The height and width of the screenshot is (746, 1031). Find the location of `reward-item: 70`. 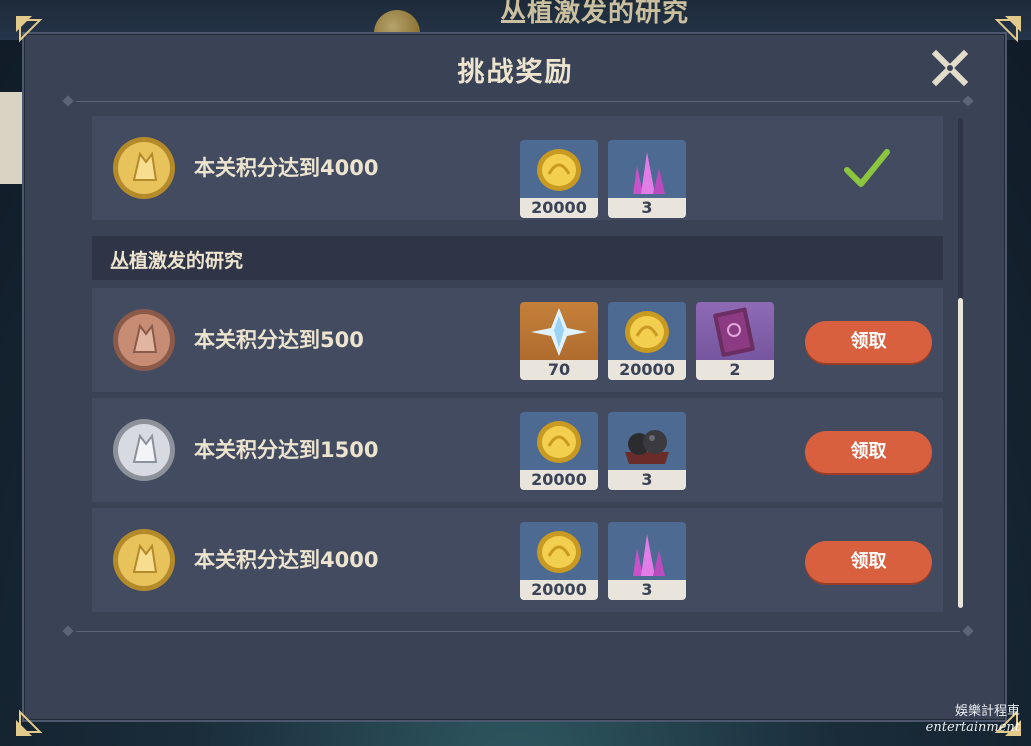

reward-item: 70 is located at coordinates (559, 341).